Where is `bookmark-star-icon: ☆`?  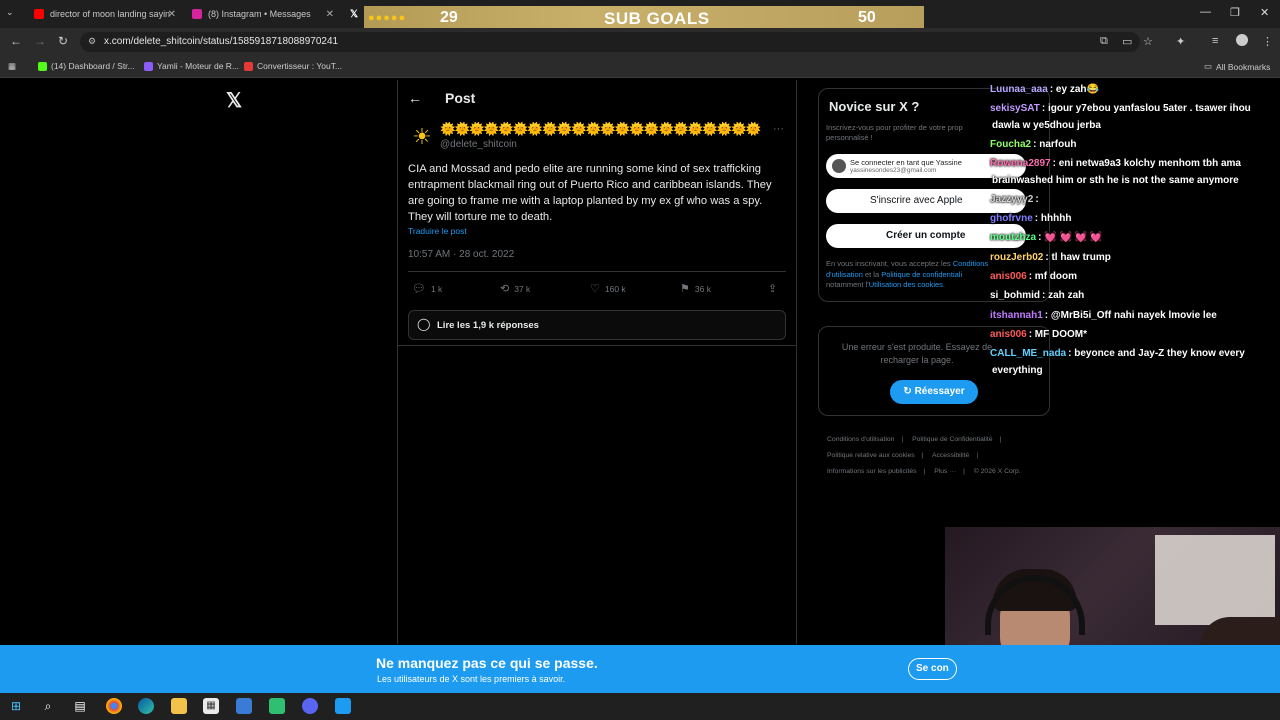
bookmark-star-icon: ☆ is located at coordinates (1148, 41).